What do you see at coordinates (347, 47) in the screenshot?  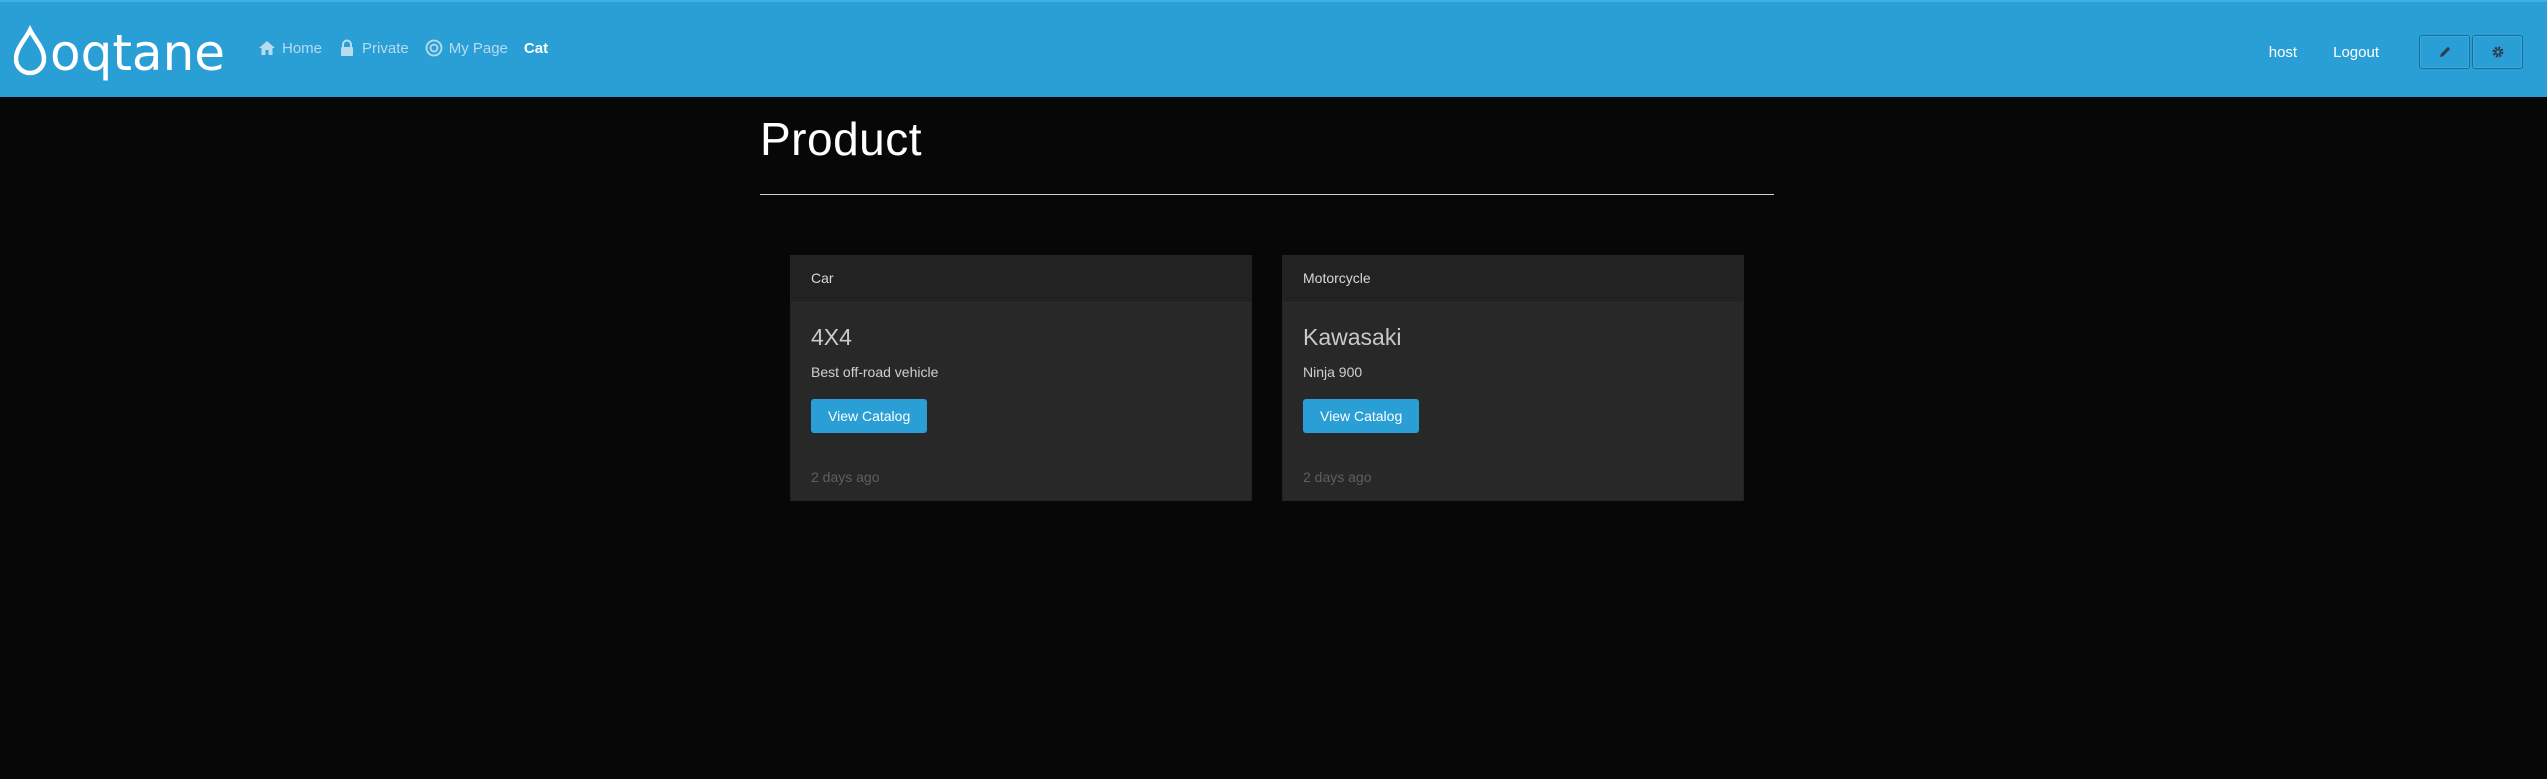 I see `lock-icon` at bounding box center [347, 47].